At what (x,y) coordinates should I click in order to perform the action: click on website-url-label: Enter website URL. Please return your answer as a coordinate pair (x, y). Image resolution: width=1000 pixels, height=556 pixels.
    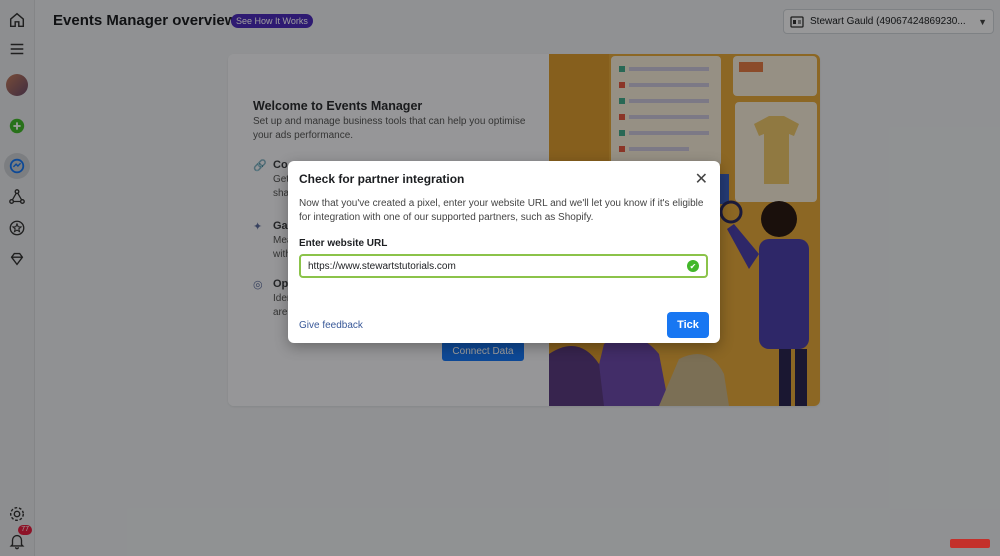
    Looking at the image, I should click on (343, 243).